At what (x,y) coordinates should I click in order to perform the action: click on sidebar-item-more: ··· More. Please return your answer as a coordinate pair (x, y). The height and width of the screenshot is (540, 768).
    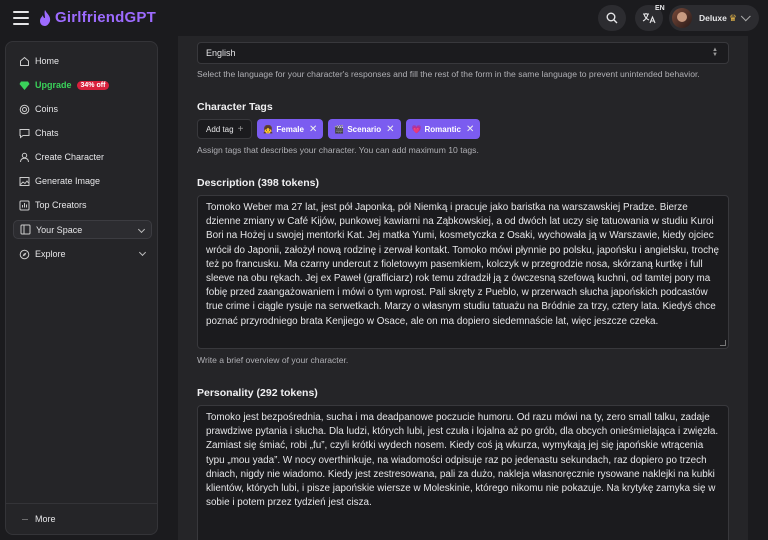
    Looking at the image, I should click on (82, 519).